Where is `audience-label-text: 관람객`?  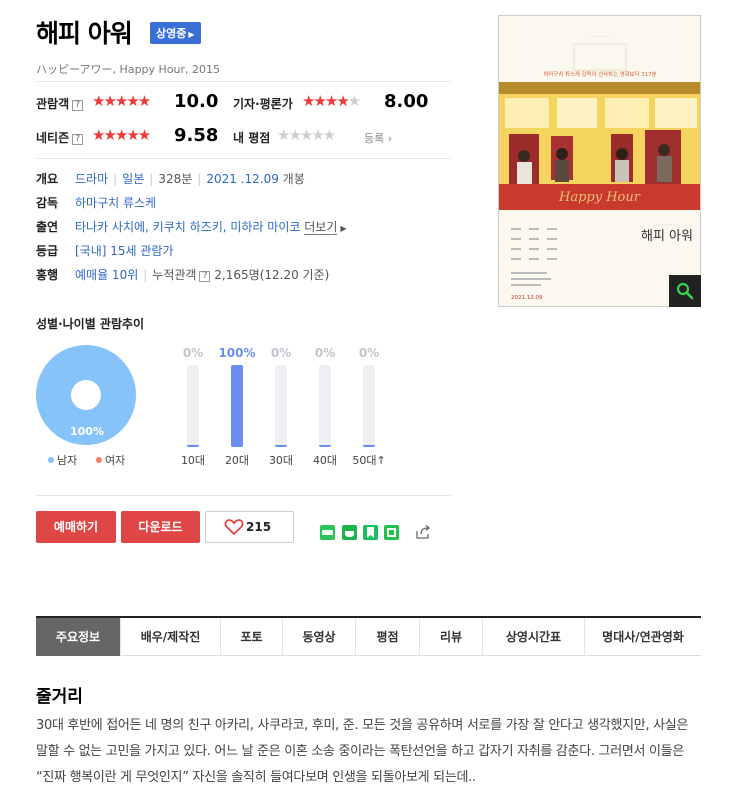 audience-label-text: 관람객 is located at coordinates (53, 104).